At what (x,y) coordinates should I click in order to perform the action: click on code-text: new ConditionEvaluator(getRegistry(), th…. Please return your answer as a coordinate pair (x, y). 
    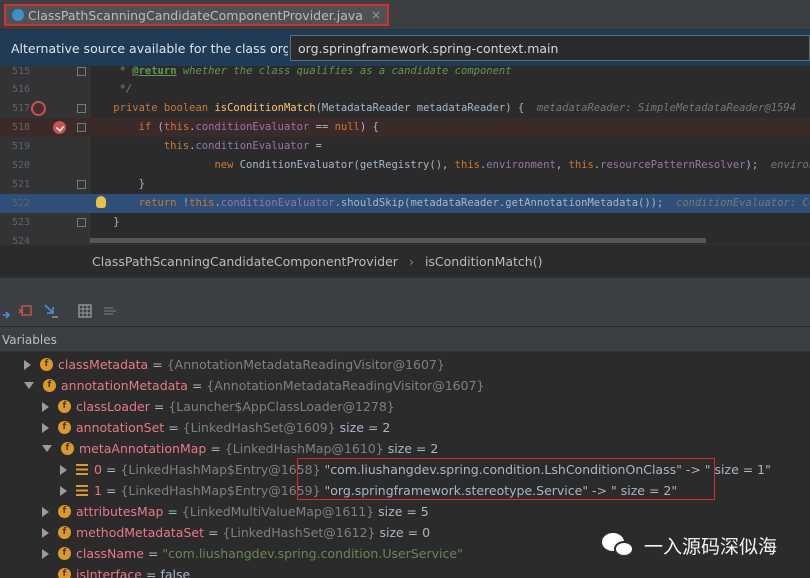
    Looking at the image, I should click on (449, 165).